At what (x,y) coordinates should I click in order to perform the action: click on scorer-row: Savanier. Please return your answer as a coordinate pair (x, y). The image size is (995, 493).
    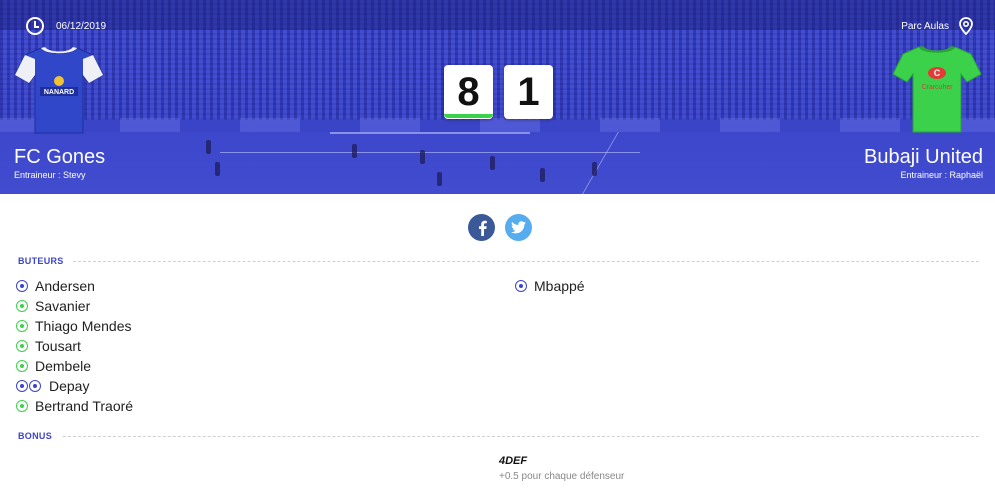
    Looking at the image, I should click on (74, 306).